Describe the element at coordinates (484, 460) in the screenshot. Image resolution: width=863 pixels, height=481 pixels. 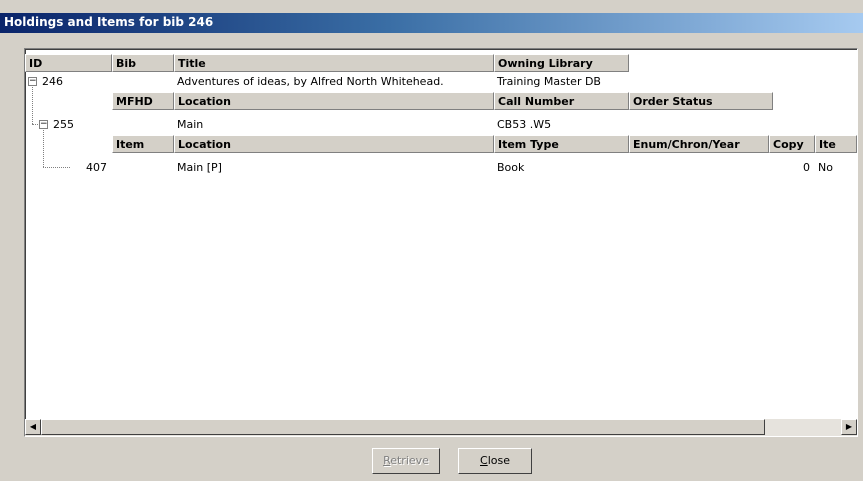
I see `close-accel: C` at that location.